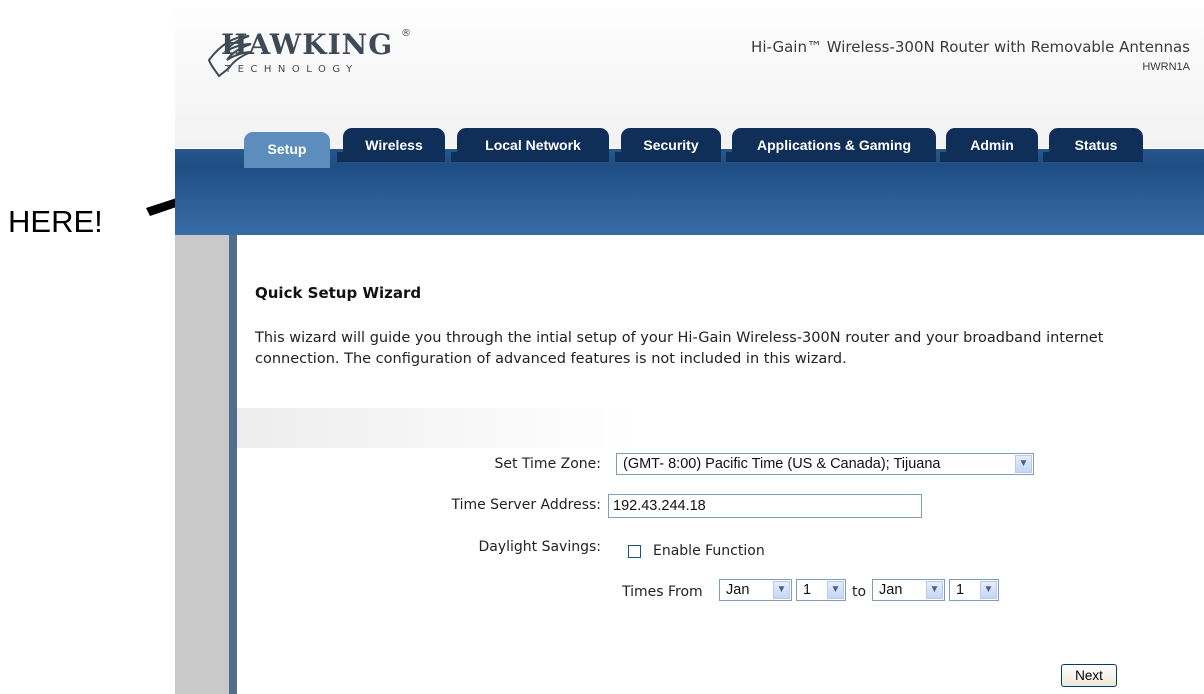  I want to click on tab-admin: Admin, so click(989, 145).